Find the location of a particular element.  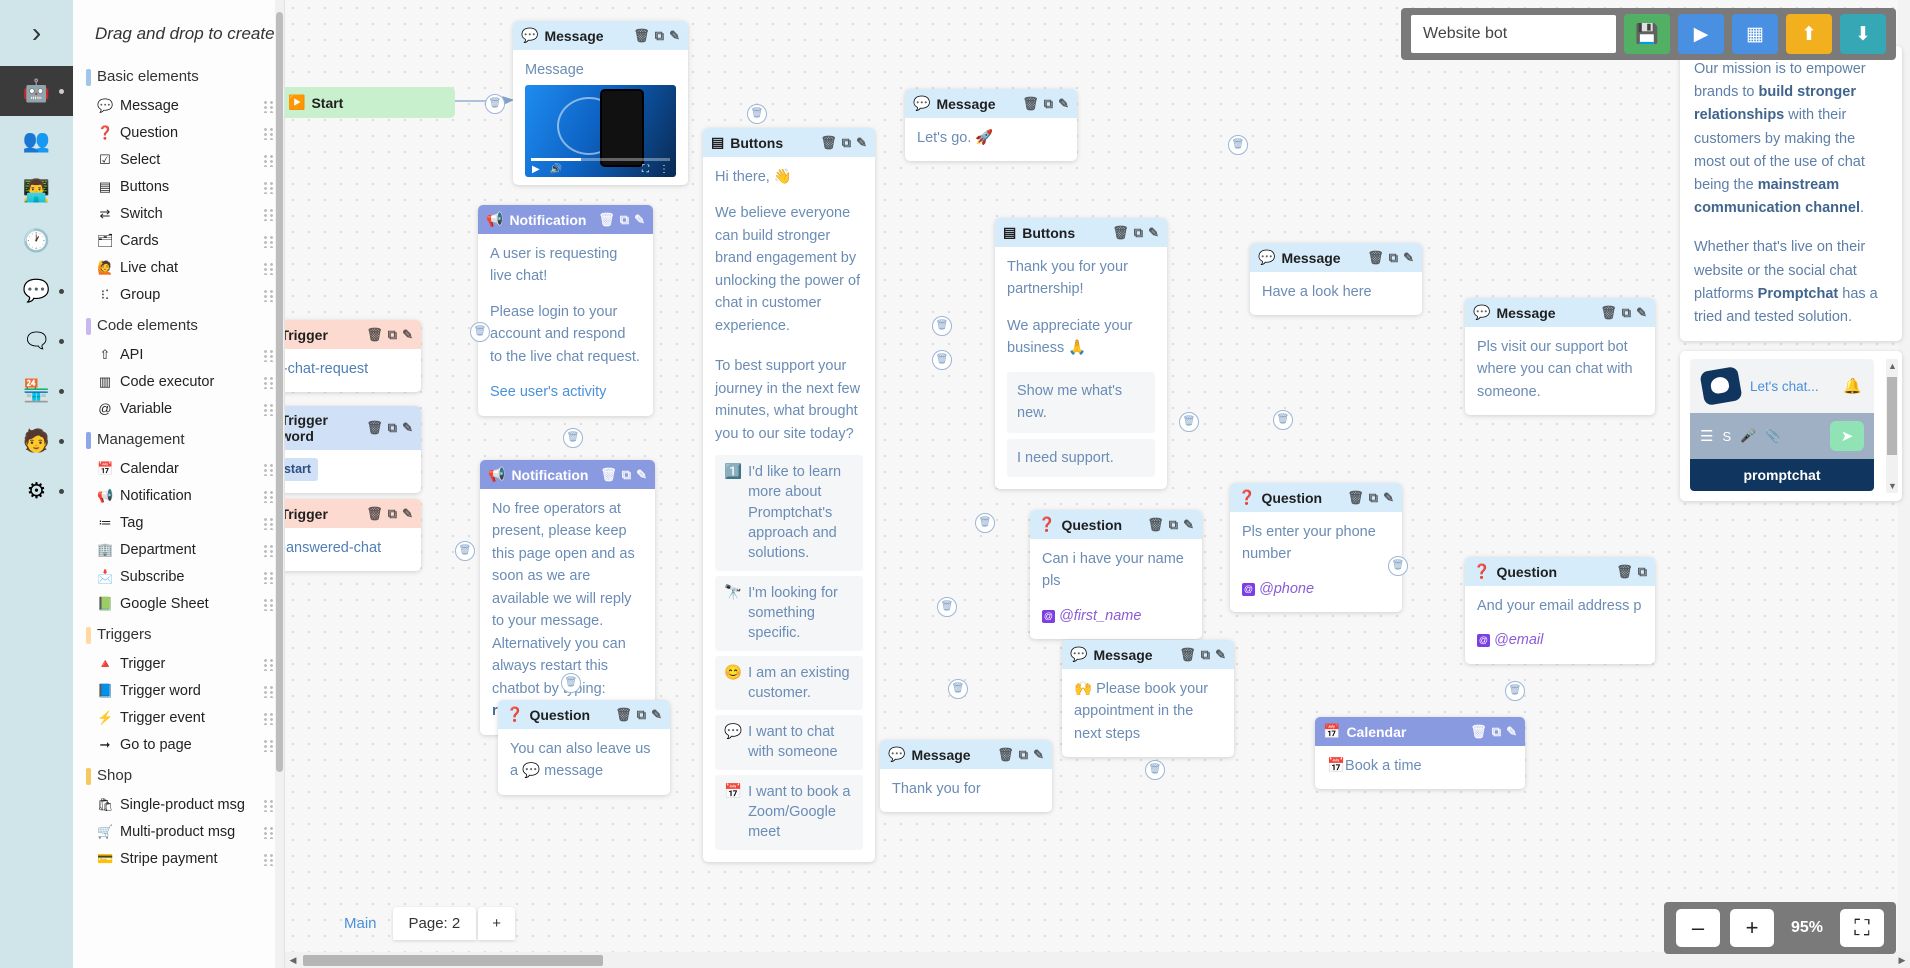

choice-option: I need support. is located at coordinates (1081, 458).